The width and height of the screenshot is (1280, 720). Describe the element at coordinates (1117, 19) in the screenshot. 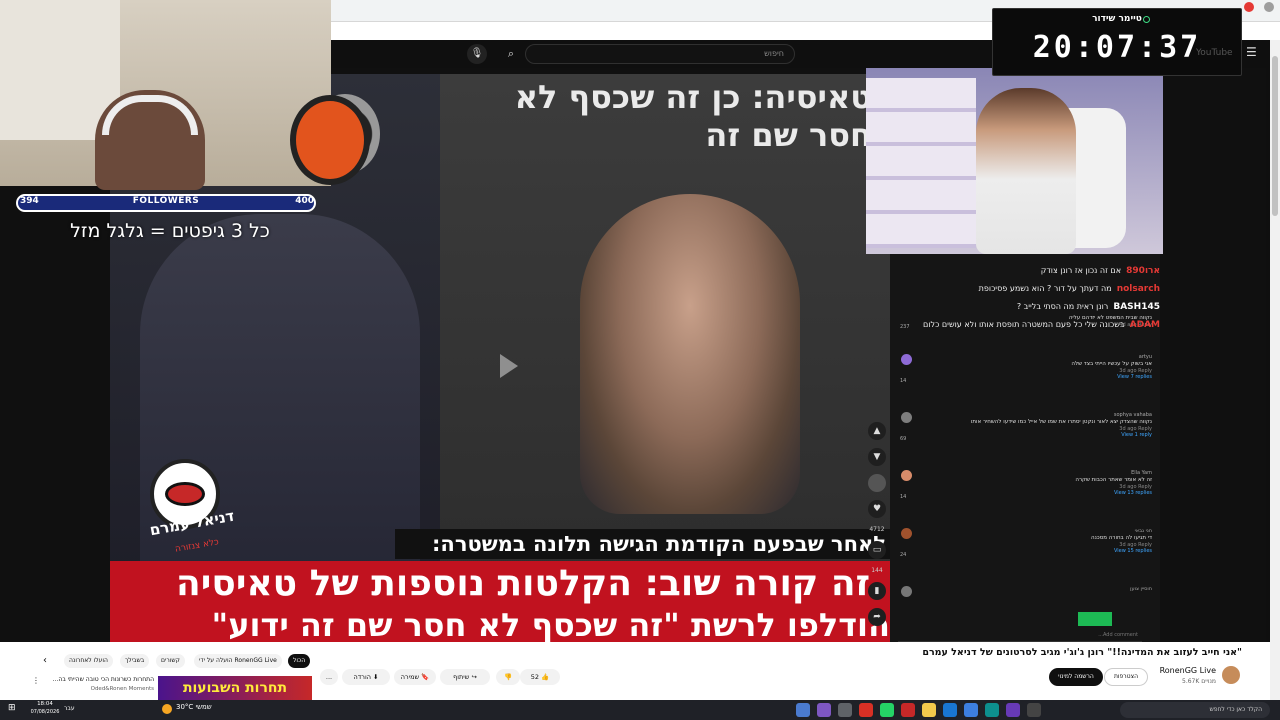

I see `timer-label: טיימר שידור` at that location.